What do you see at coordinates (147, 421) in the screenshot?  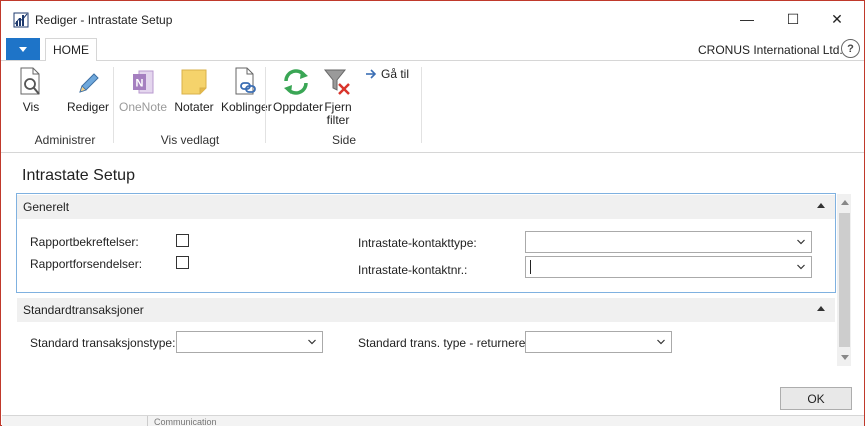 I see `divider` at bounding box center [147, 421].